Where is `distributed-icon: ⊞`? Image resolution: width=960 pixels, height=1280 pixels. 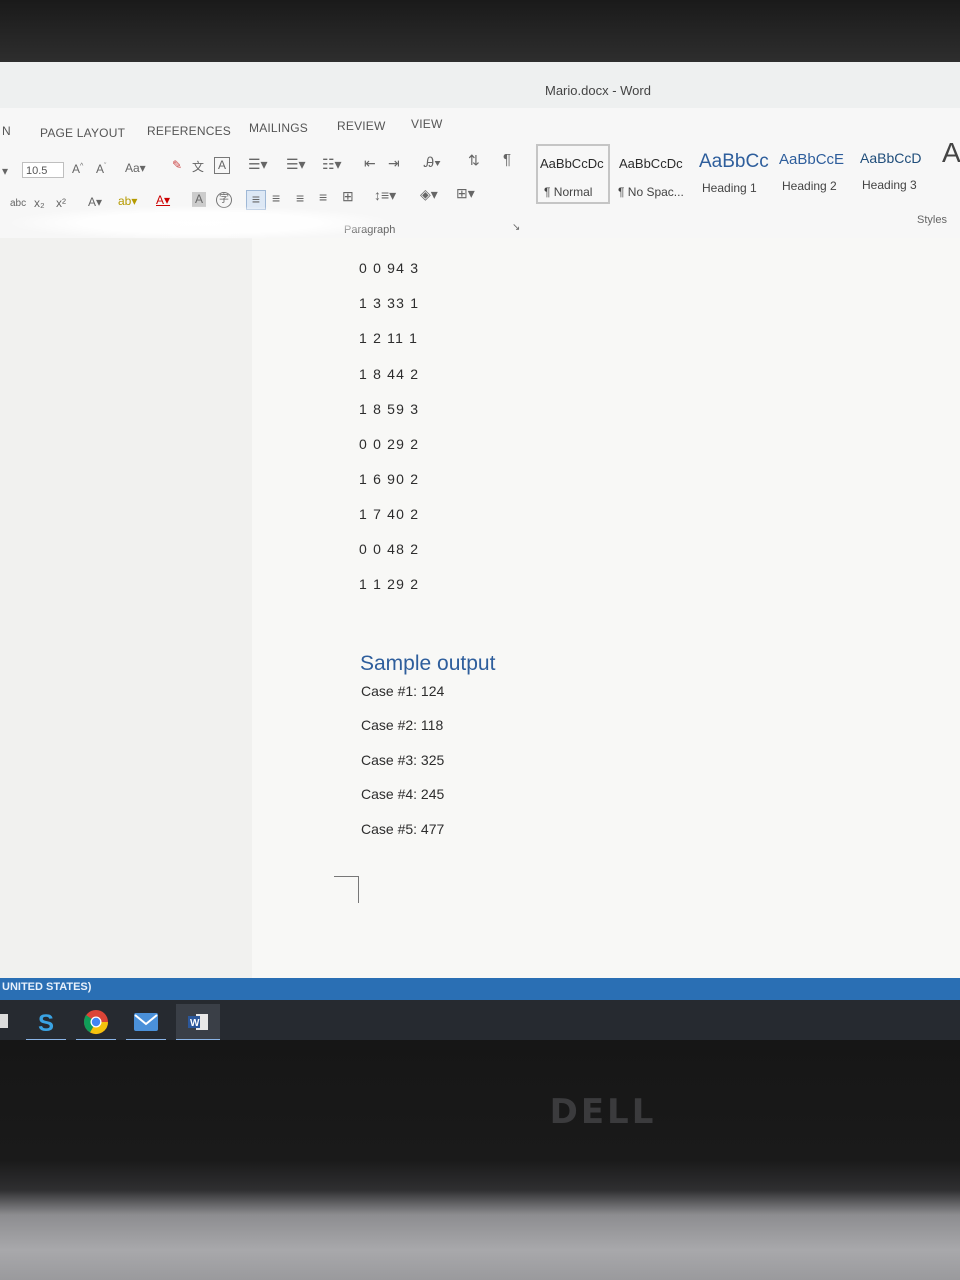
distributed-icon: ⊞ is located at coordinates (348, 196).